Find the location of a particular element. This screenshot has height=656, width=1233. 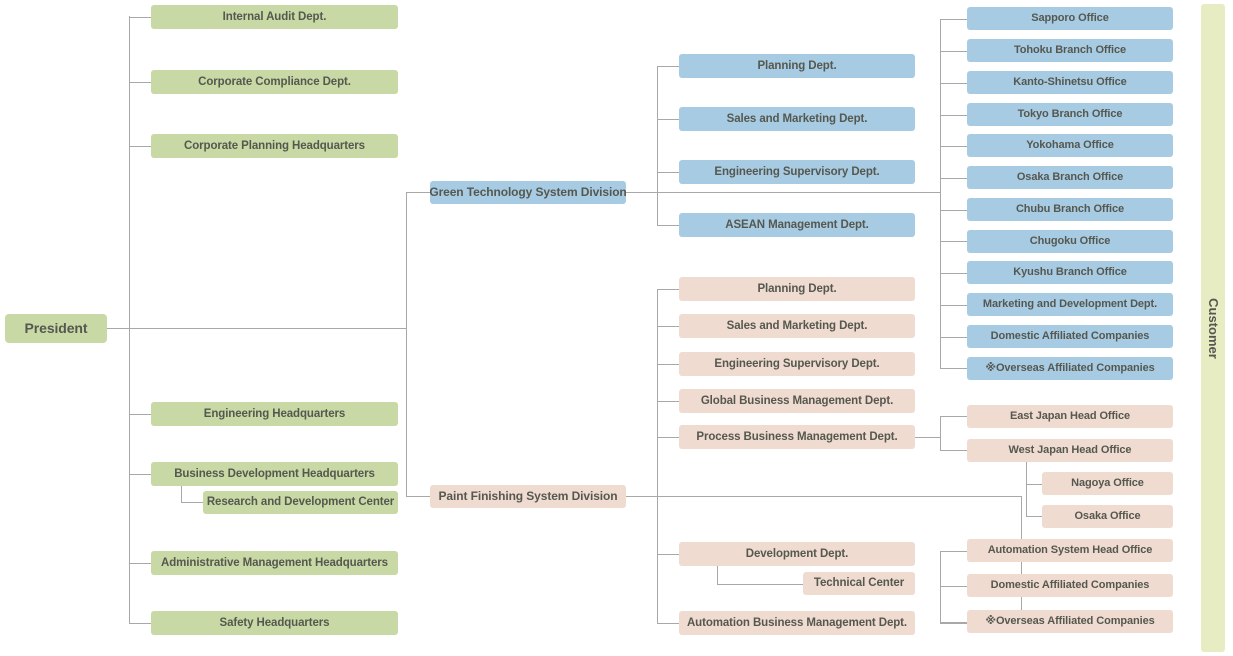

node-green-engineering-supervisory-dept: Engineering Supervisory Dept. is located at coordinates (797, 172).